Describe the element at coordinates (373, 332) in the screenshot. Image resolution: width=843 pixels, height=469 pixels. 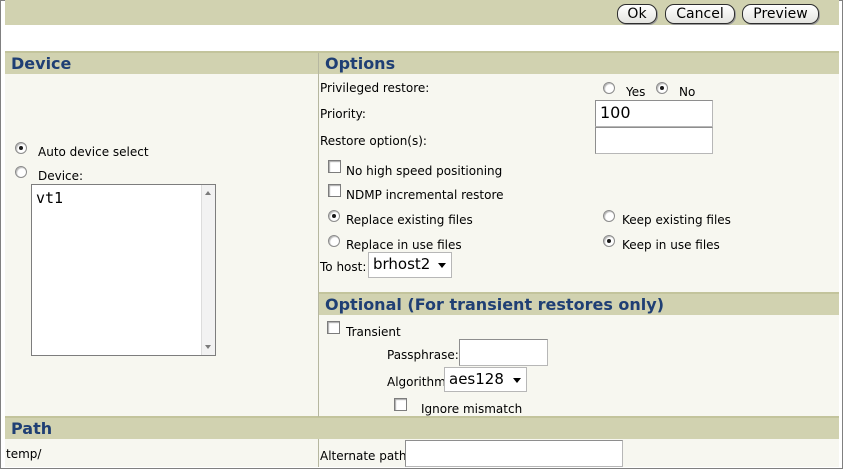
I see `transient-label: Transient` at that location.